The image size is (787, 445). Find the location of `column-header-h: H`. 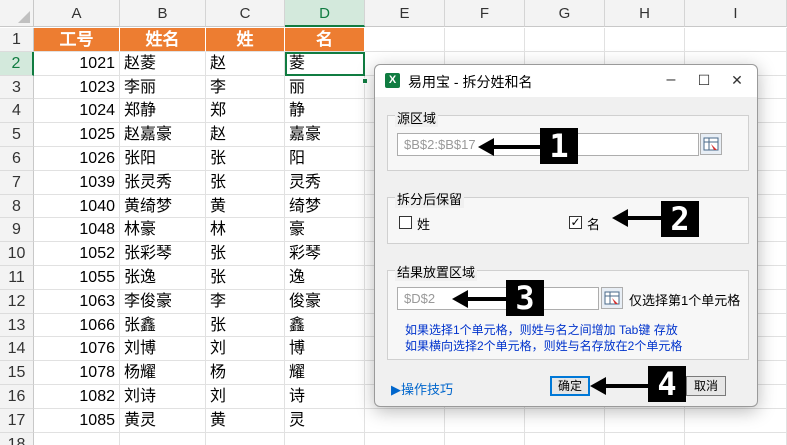

column-header-h: H is located at coordinates (645, 13).